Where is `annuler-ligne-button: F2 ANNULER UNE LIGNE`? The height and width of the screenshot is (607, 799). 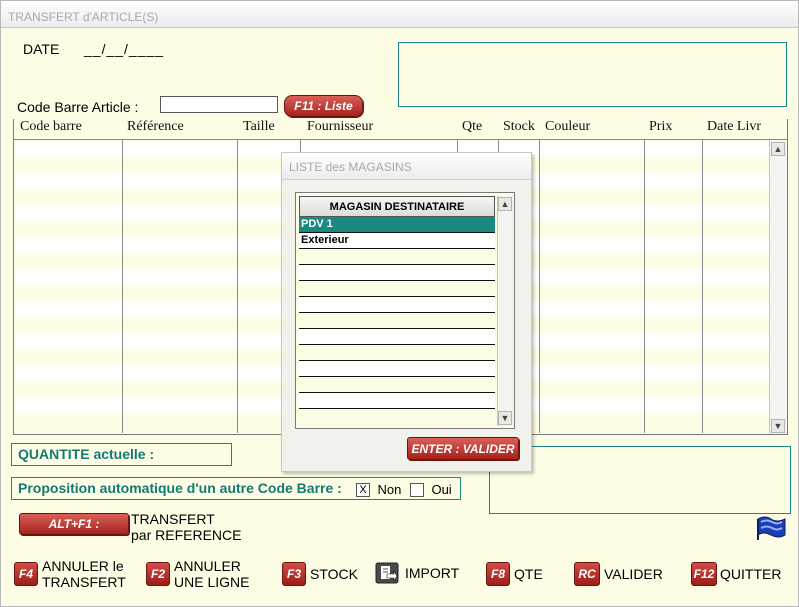
annuler-ligne-button: F2 ANNULER UNE LIGNE is located at coordinates (197, 574).